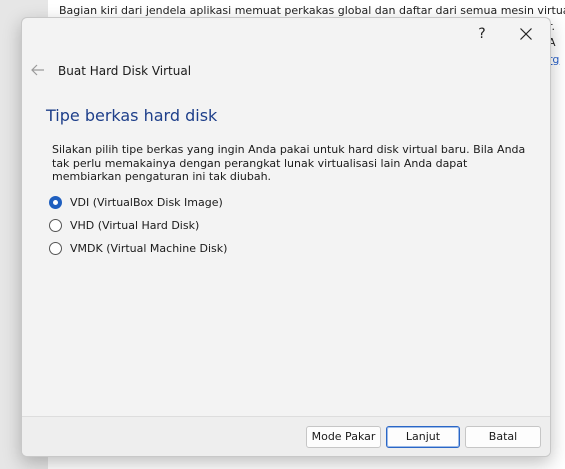  What do you see at coordinates (482, 34) in the screenshot?
I see `help-button: ?` at bounding box center [482, 34].